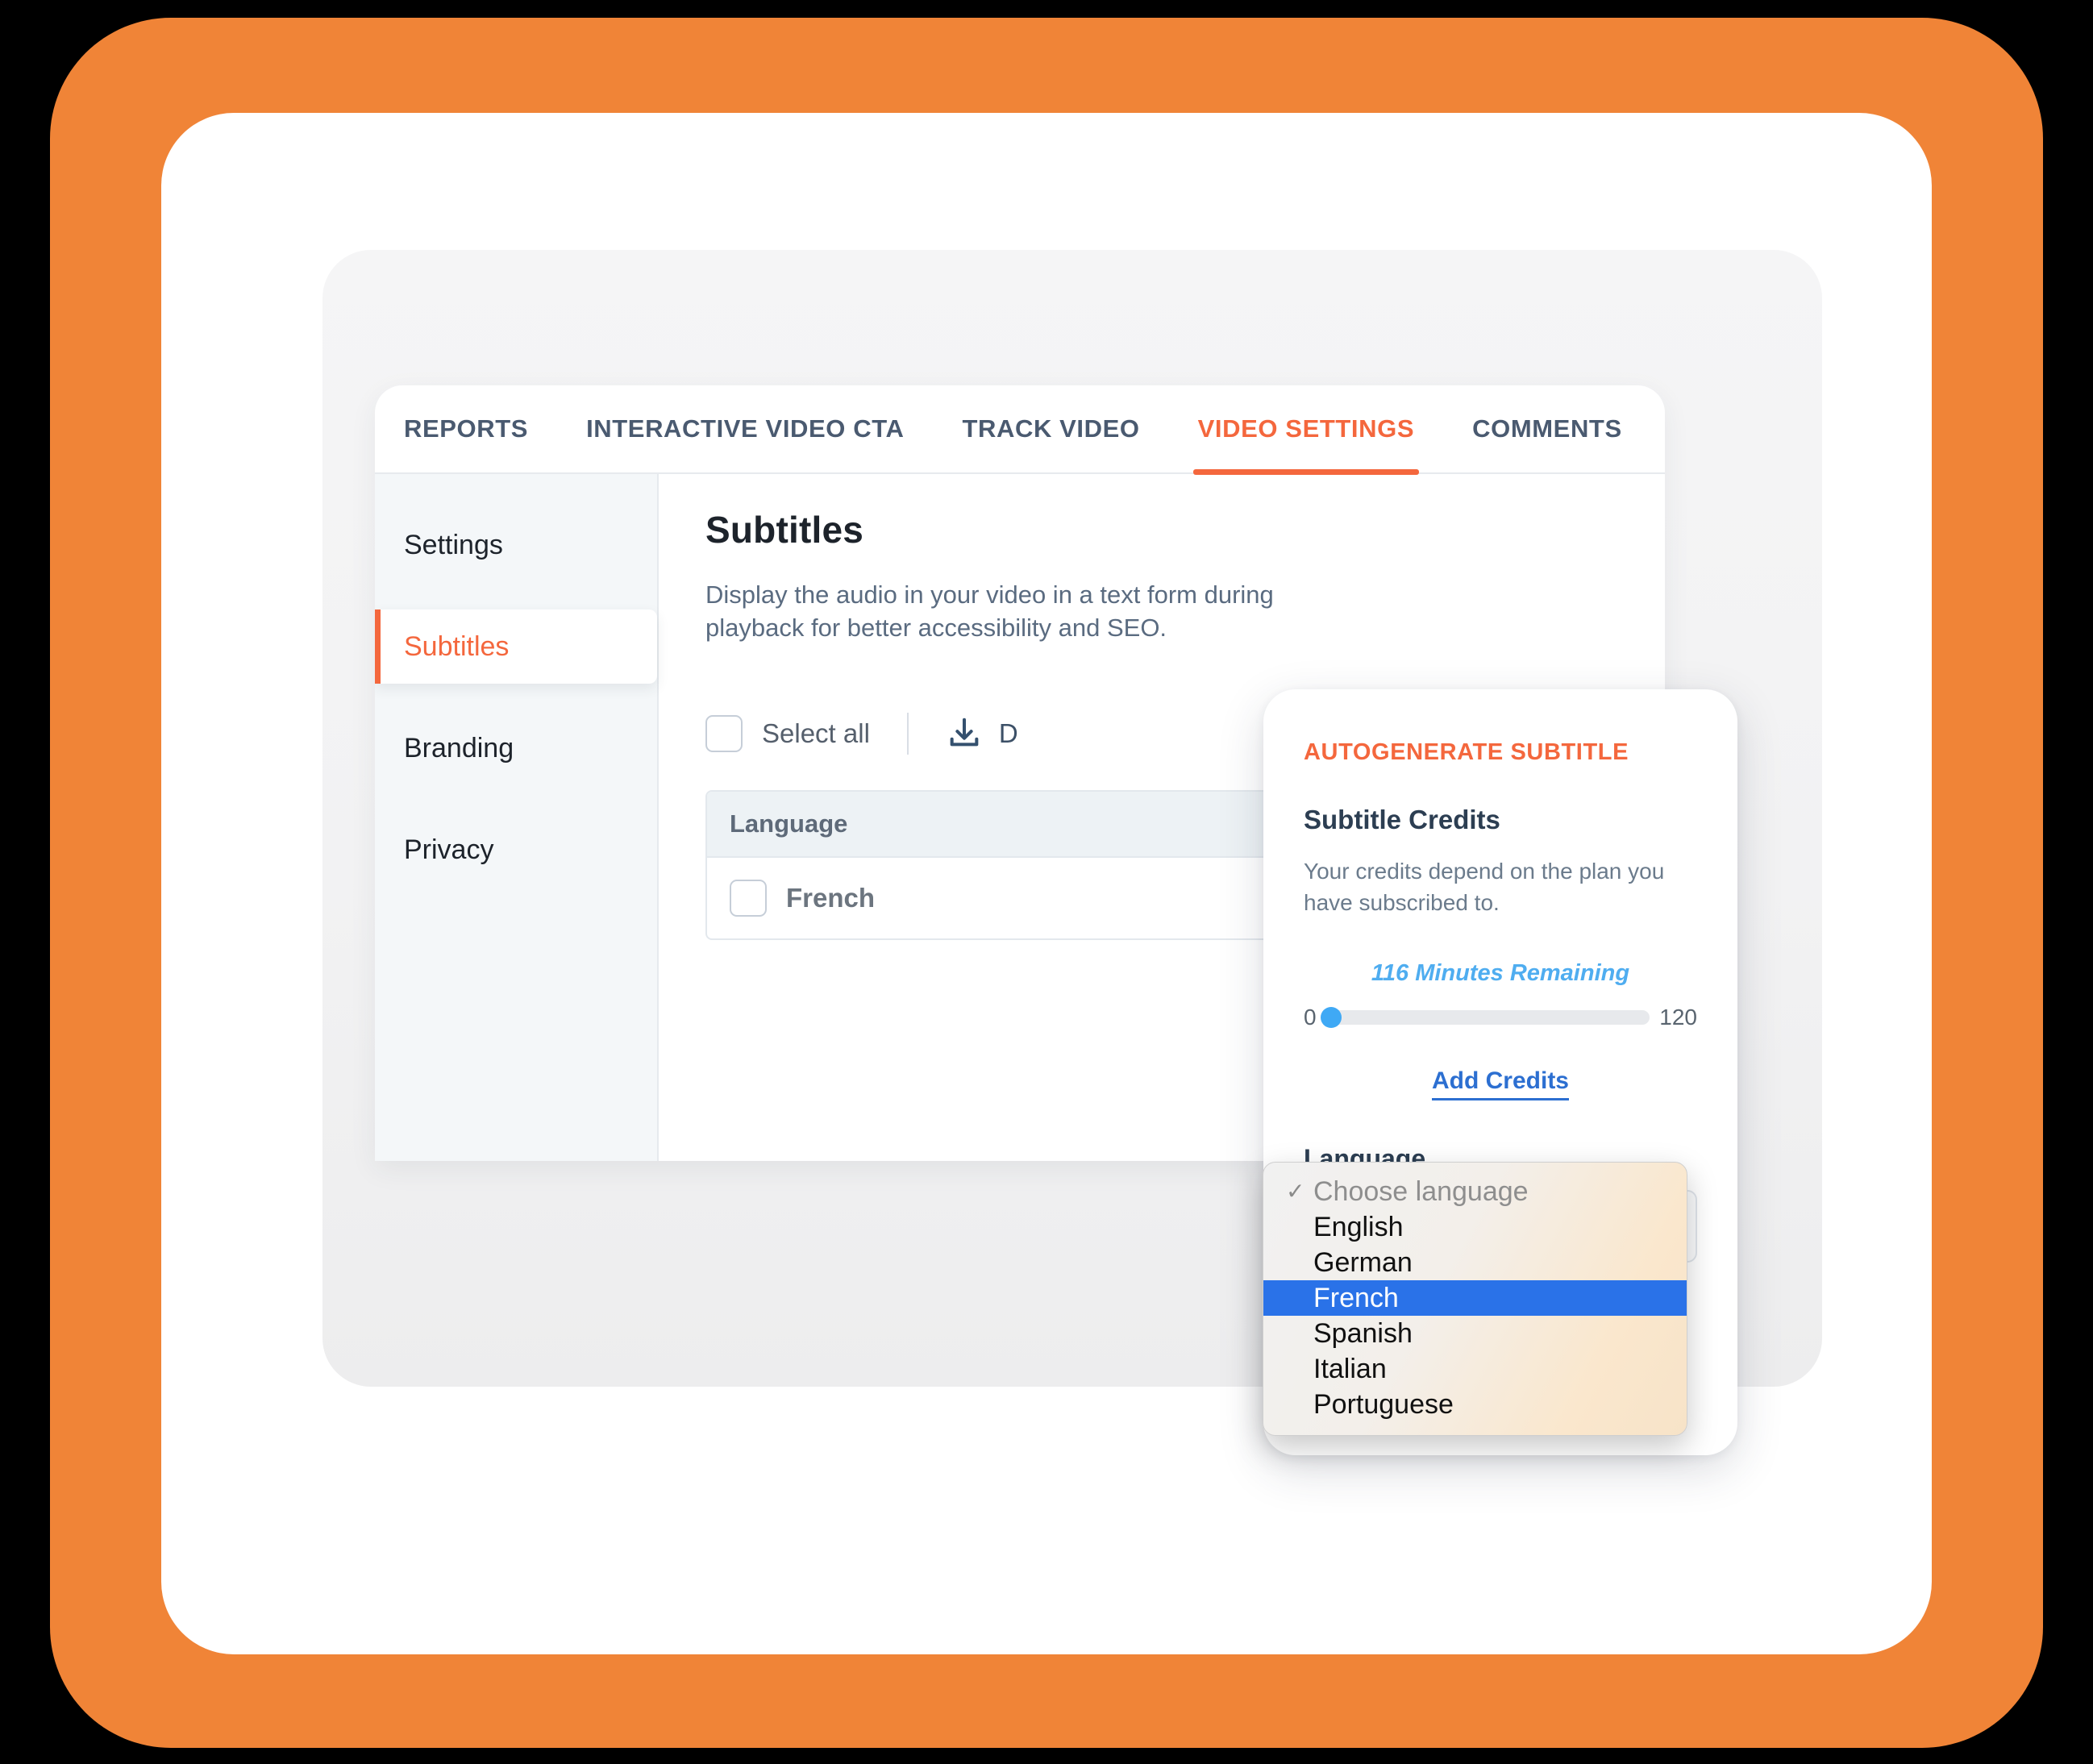 This screenshot has height=1764, width=2093. Describe the element at coordinates (1475, 1227) in the screenshot. I see `dropdown-option-english: English` at that location.